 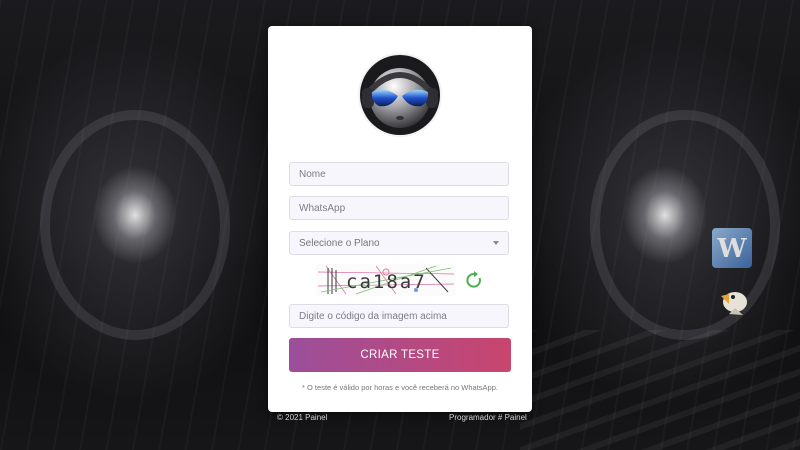 What do you see at coordinates (474, 280) in the screenshot?
I see `refresh-icon` at bounding box center [474, 280].